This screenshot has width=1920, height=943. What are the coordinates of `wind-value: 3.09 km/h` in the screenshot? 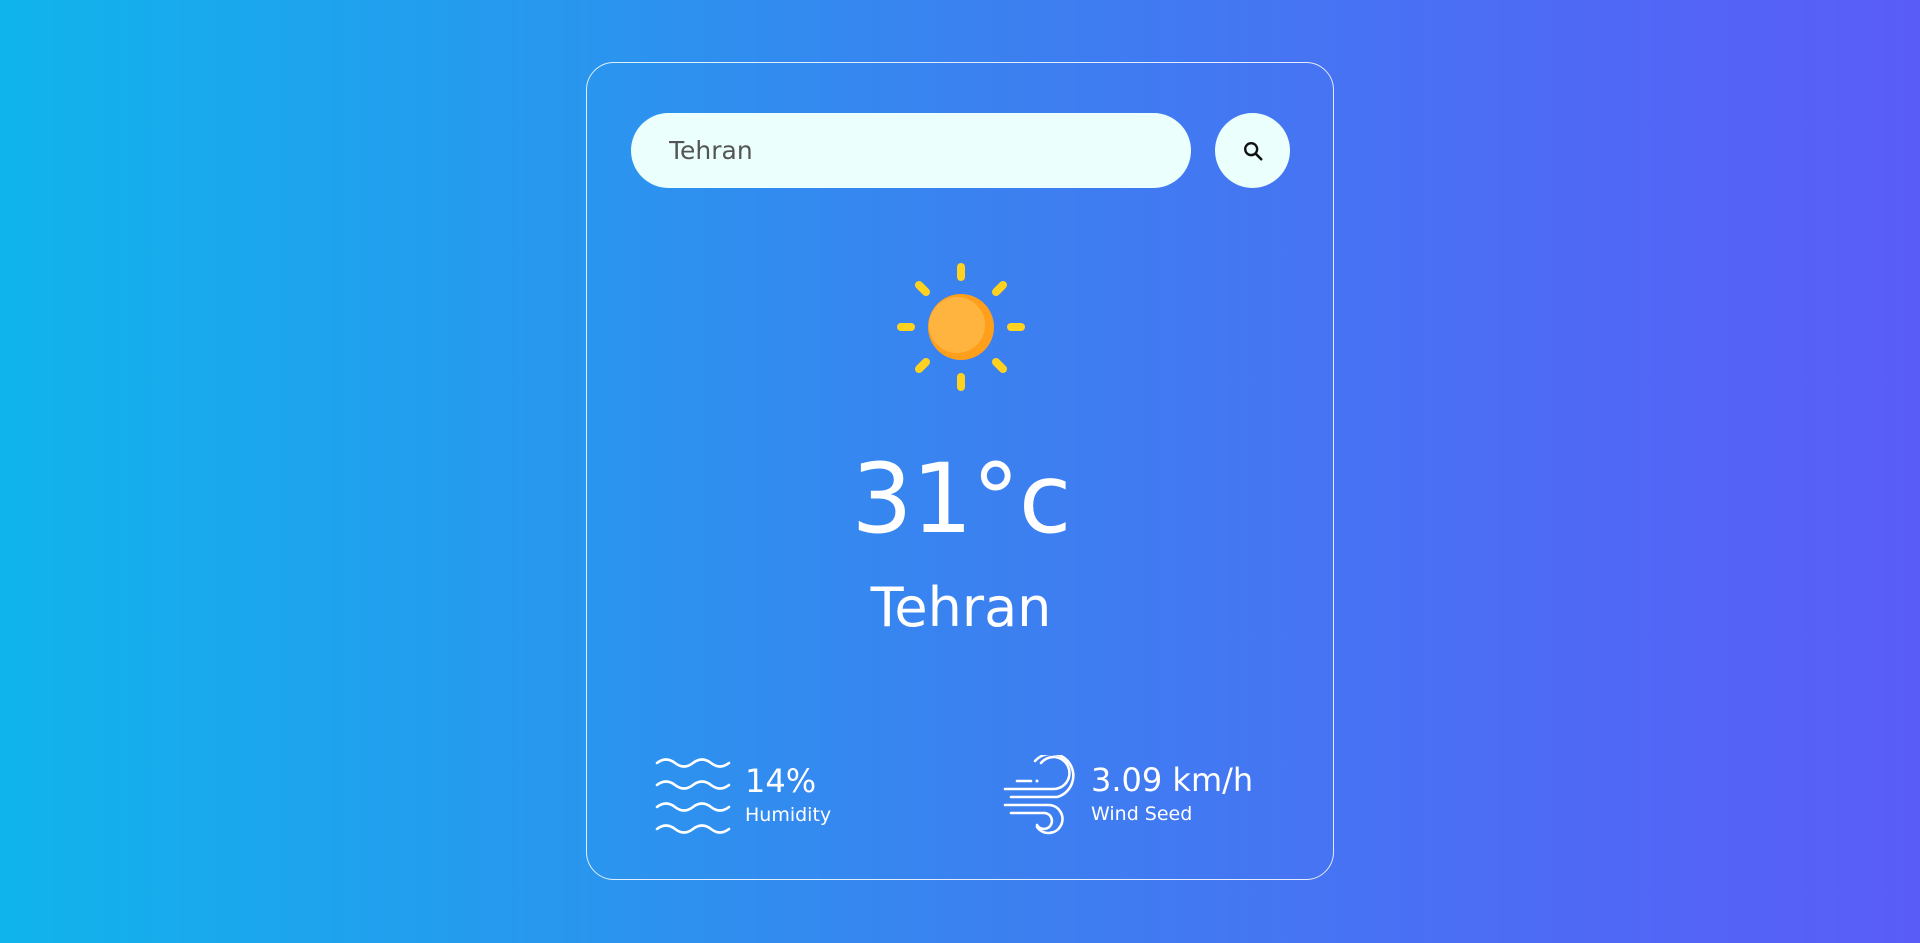 It's located at (1172, 780).